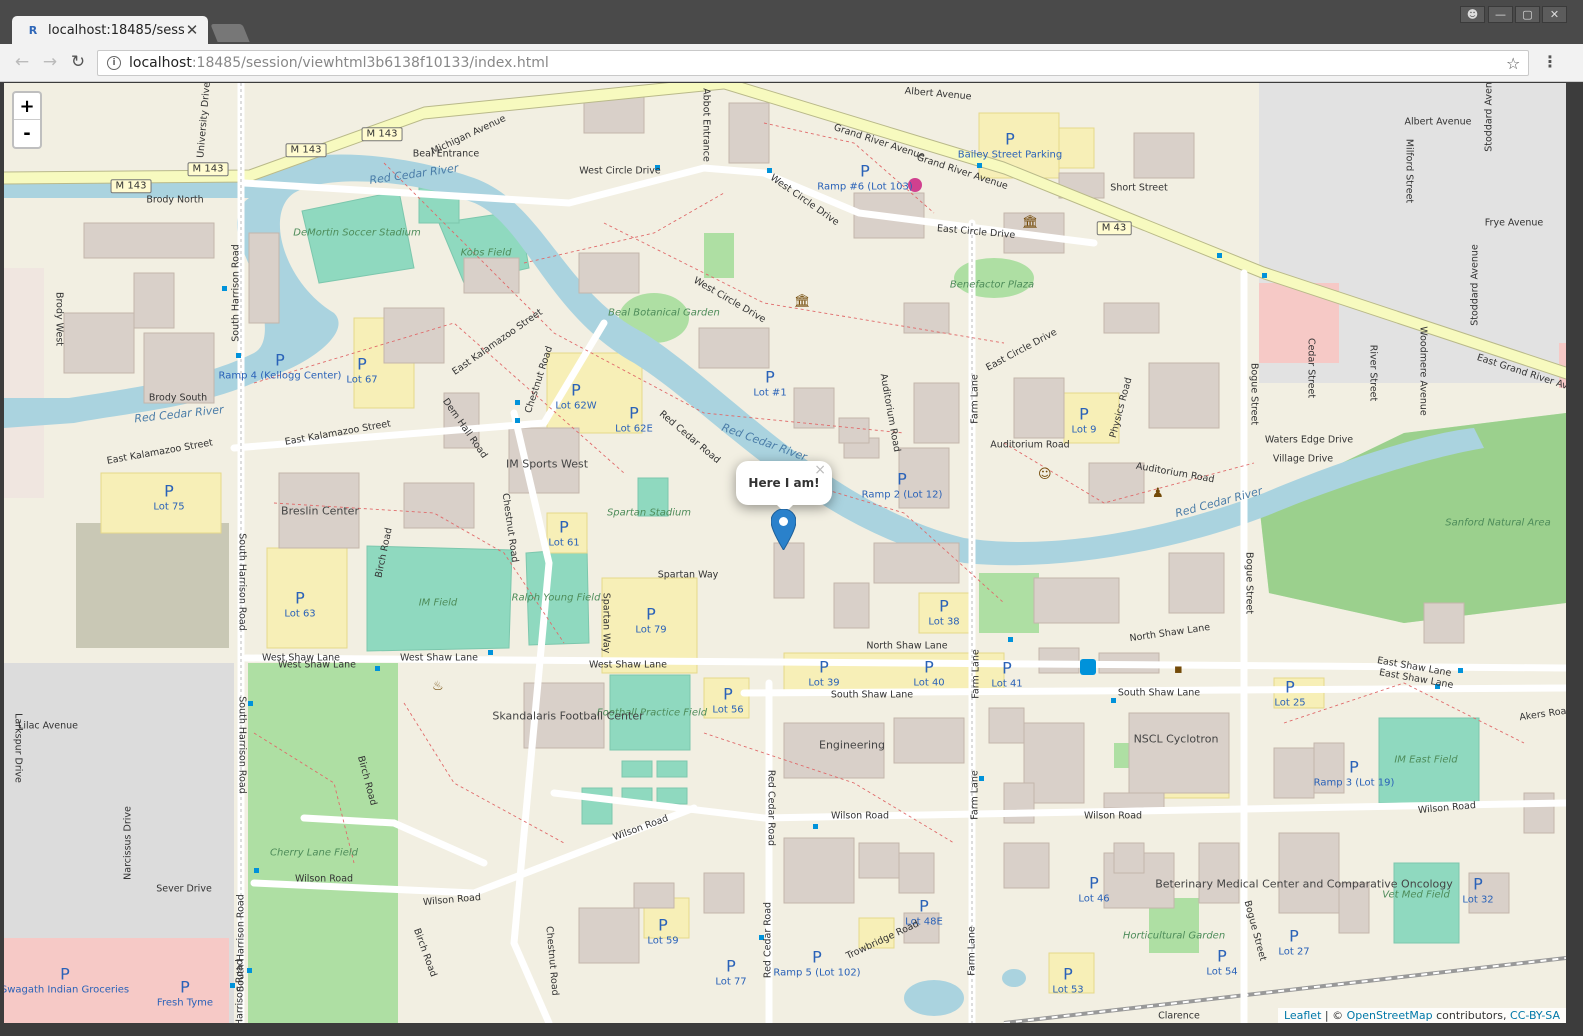 This screenshot has width=1583, height=1036. I want to click on map-label: Brody North, so click(175, 200).